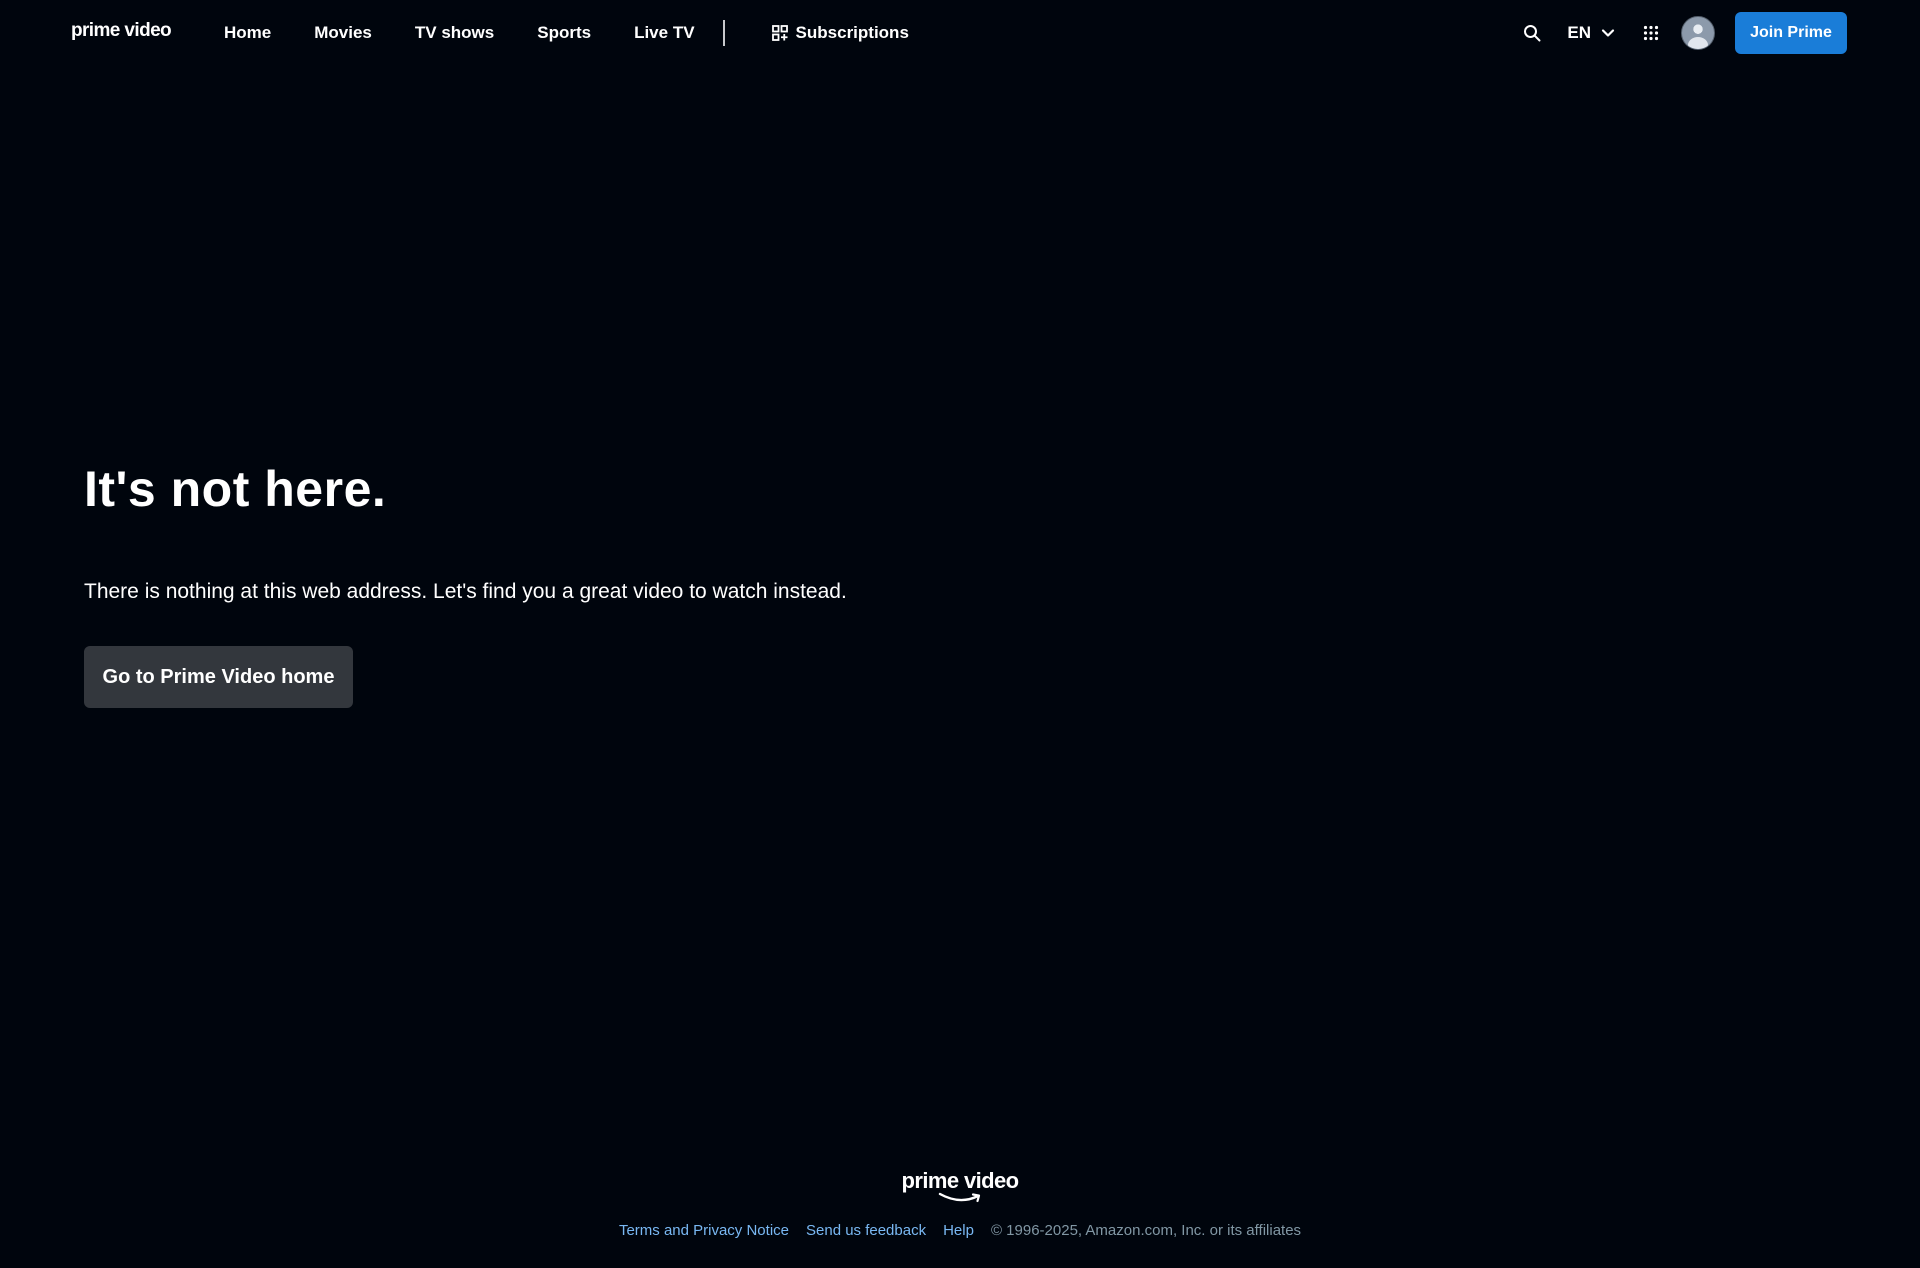 The width and height of the screenshot is (1920, 1268). I want to click on nav-tv-shows: TV shows, so click(454, 33).